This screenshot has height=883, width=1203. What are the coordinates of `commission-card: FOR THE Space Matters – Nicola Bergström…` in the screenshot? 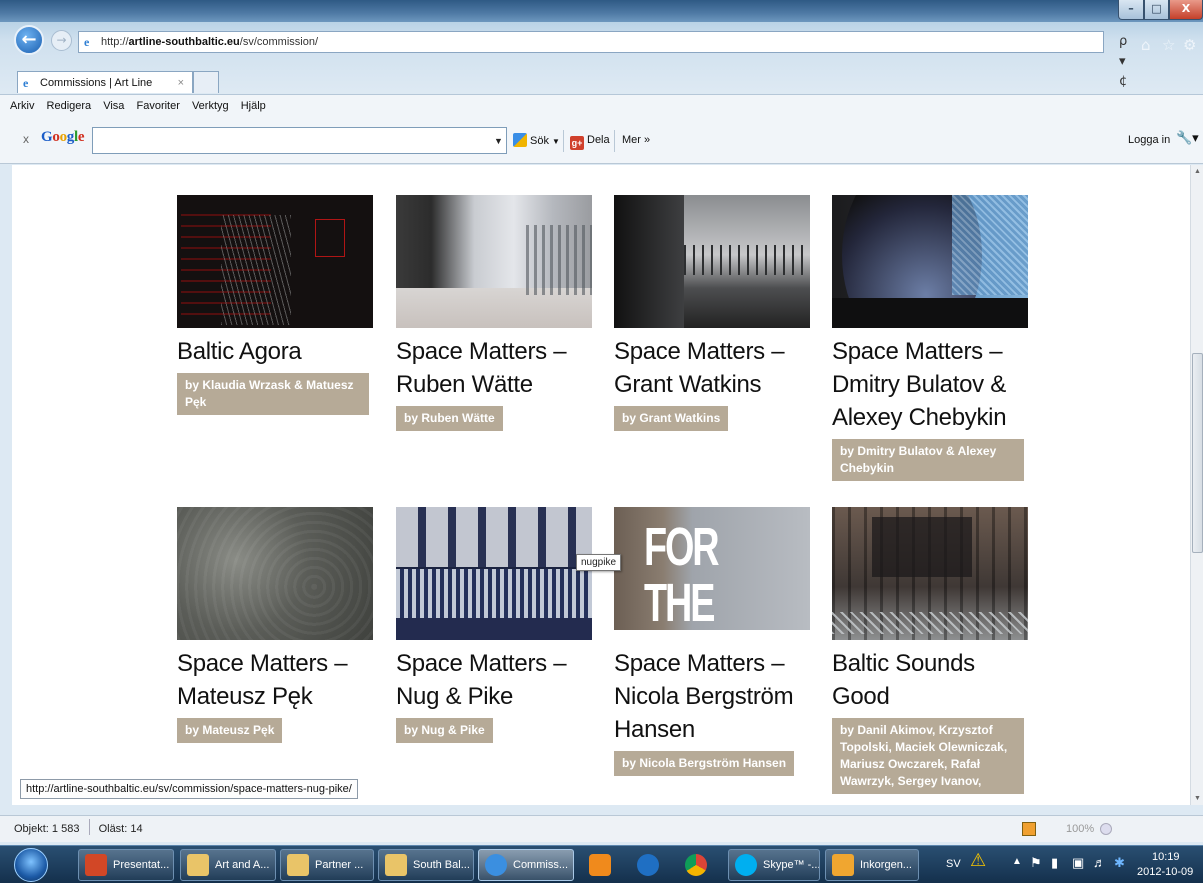 It's located at (712, 641).